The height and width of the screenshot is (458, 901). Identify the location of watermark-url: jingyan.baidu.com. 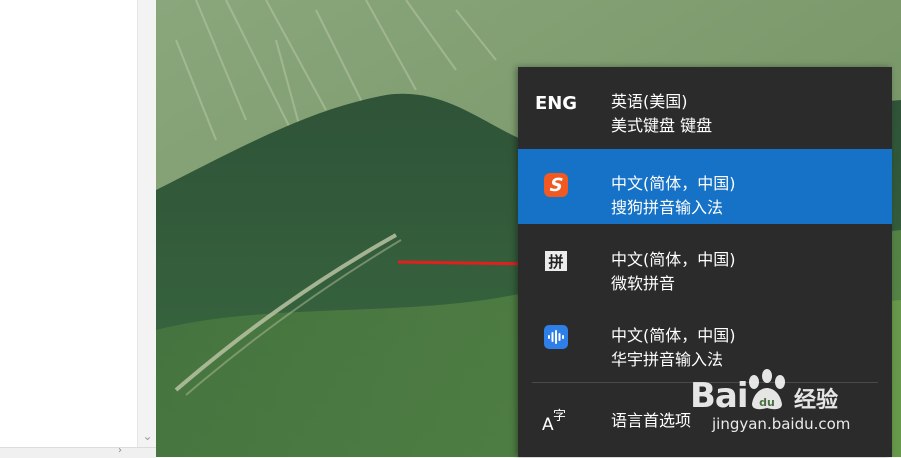
(781, 424).